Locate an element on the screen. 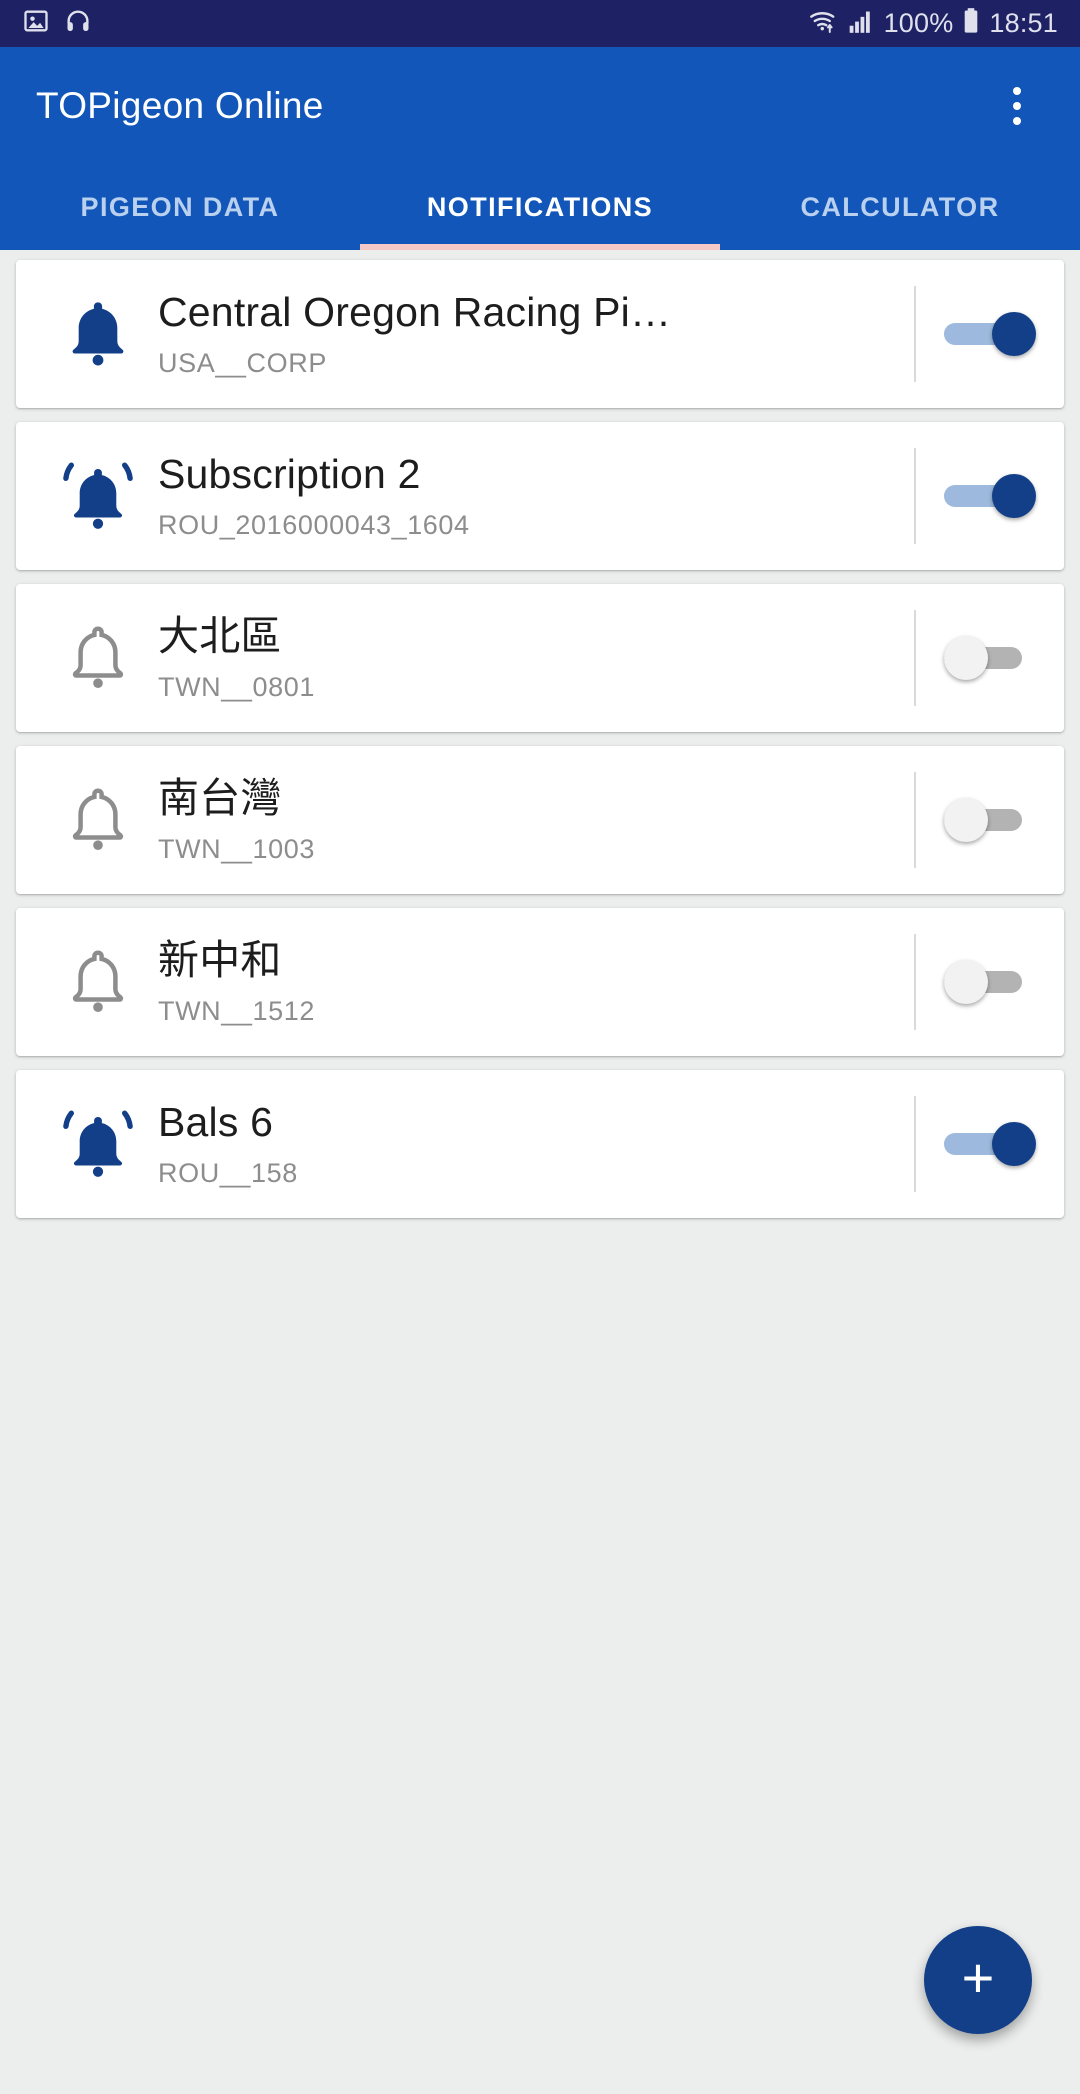 This screenshot has width=1080, height=2094. row-title: Bals 6 is located at coordinates (216, 1122).